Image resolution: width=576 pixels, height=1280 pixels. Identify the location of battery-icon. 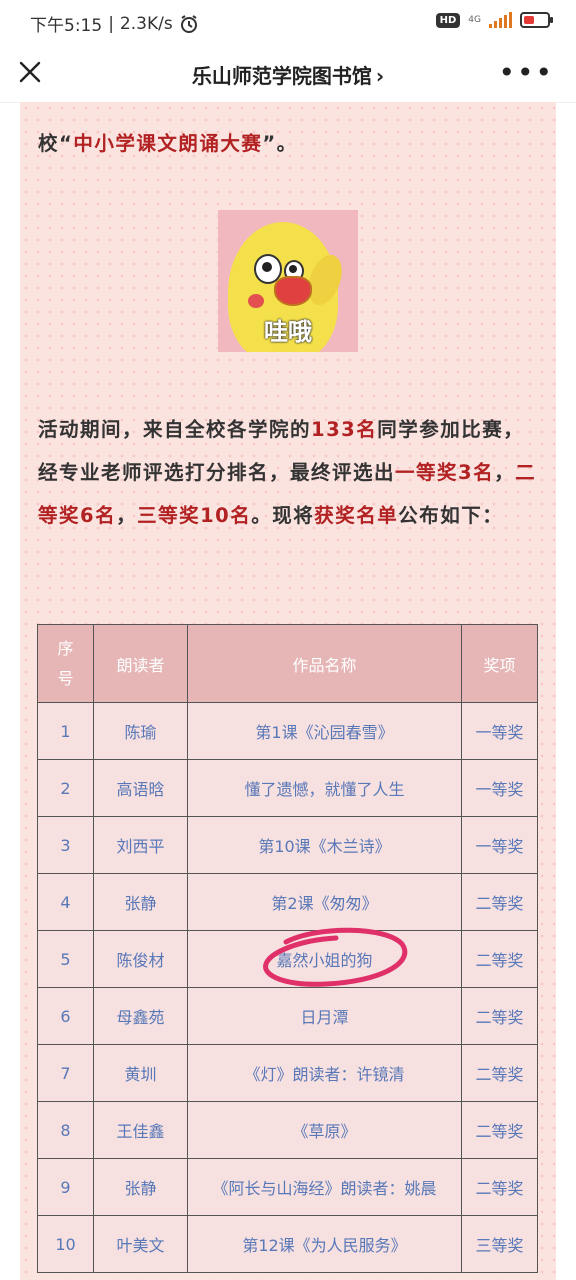
(536, 20).